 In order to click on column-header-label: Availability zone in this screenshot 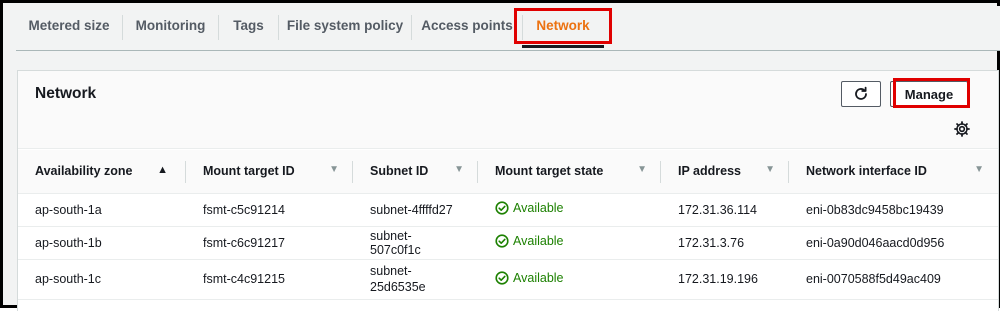, I will do `click(84, 171)`.